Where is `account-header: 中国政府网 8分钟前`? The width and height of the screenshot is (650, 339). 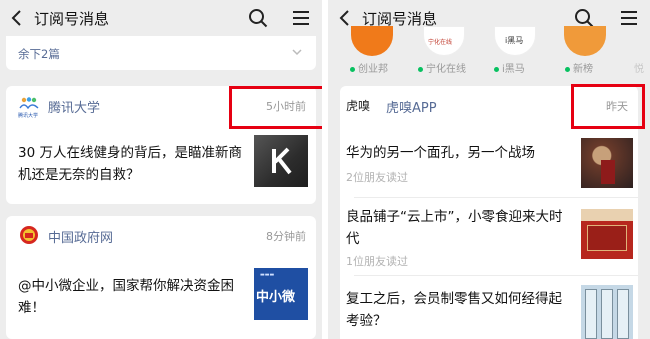 account-header: 中国政府网 8分钟前 is located at coordinates (161, 234).